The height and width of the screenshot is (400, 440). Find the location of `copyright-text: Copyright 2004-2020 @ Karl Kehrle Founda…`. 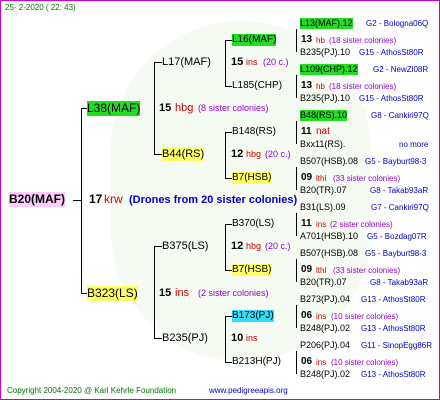

copyright-text: Copyright 2004-2020 @ Karl Kehrle Founda… is located at coordinates (92, 390).